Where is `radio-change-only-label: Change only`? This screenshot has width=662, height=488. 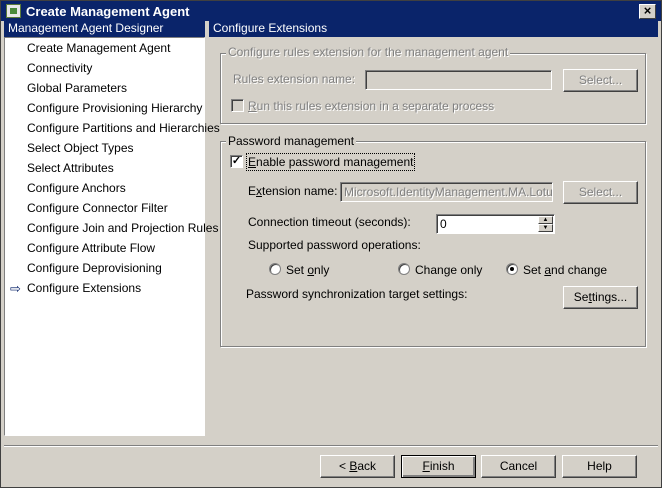 radio-change-only-label: Change only is located at coordinates (449, 270).